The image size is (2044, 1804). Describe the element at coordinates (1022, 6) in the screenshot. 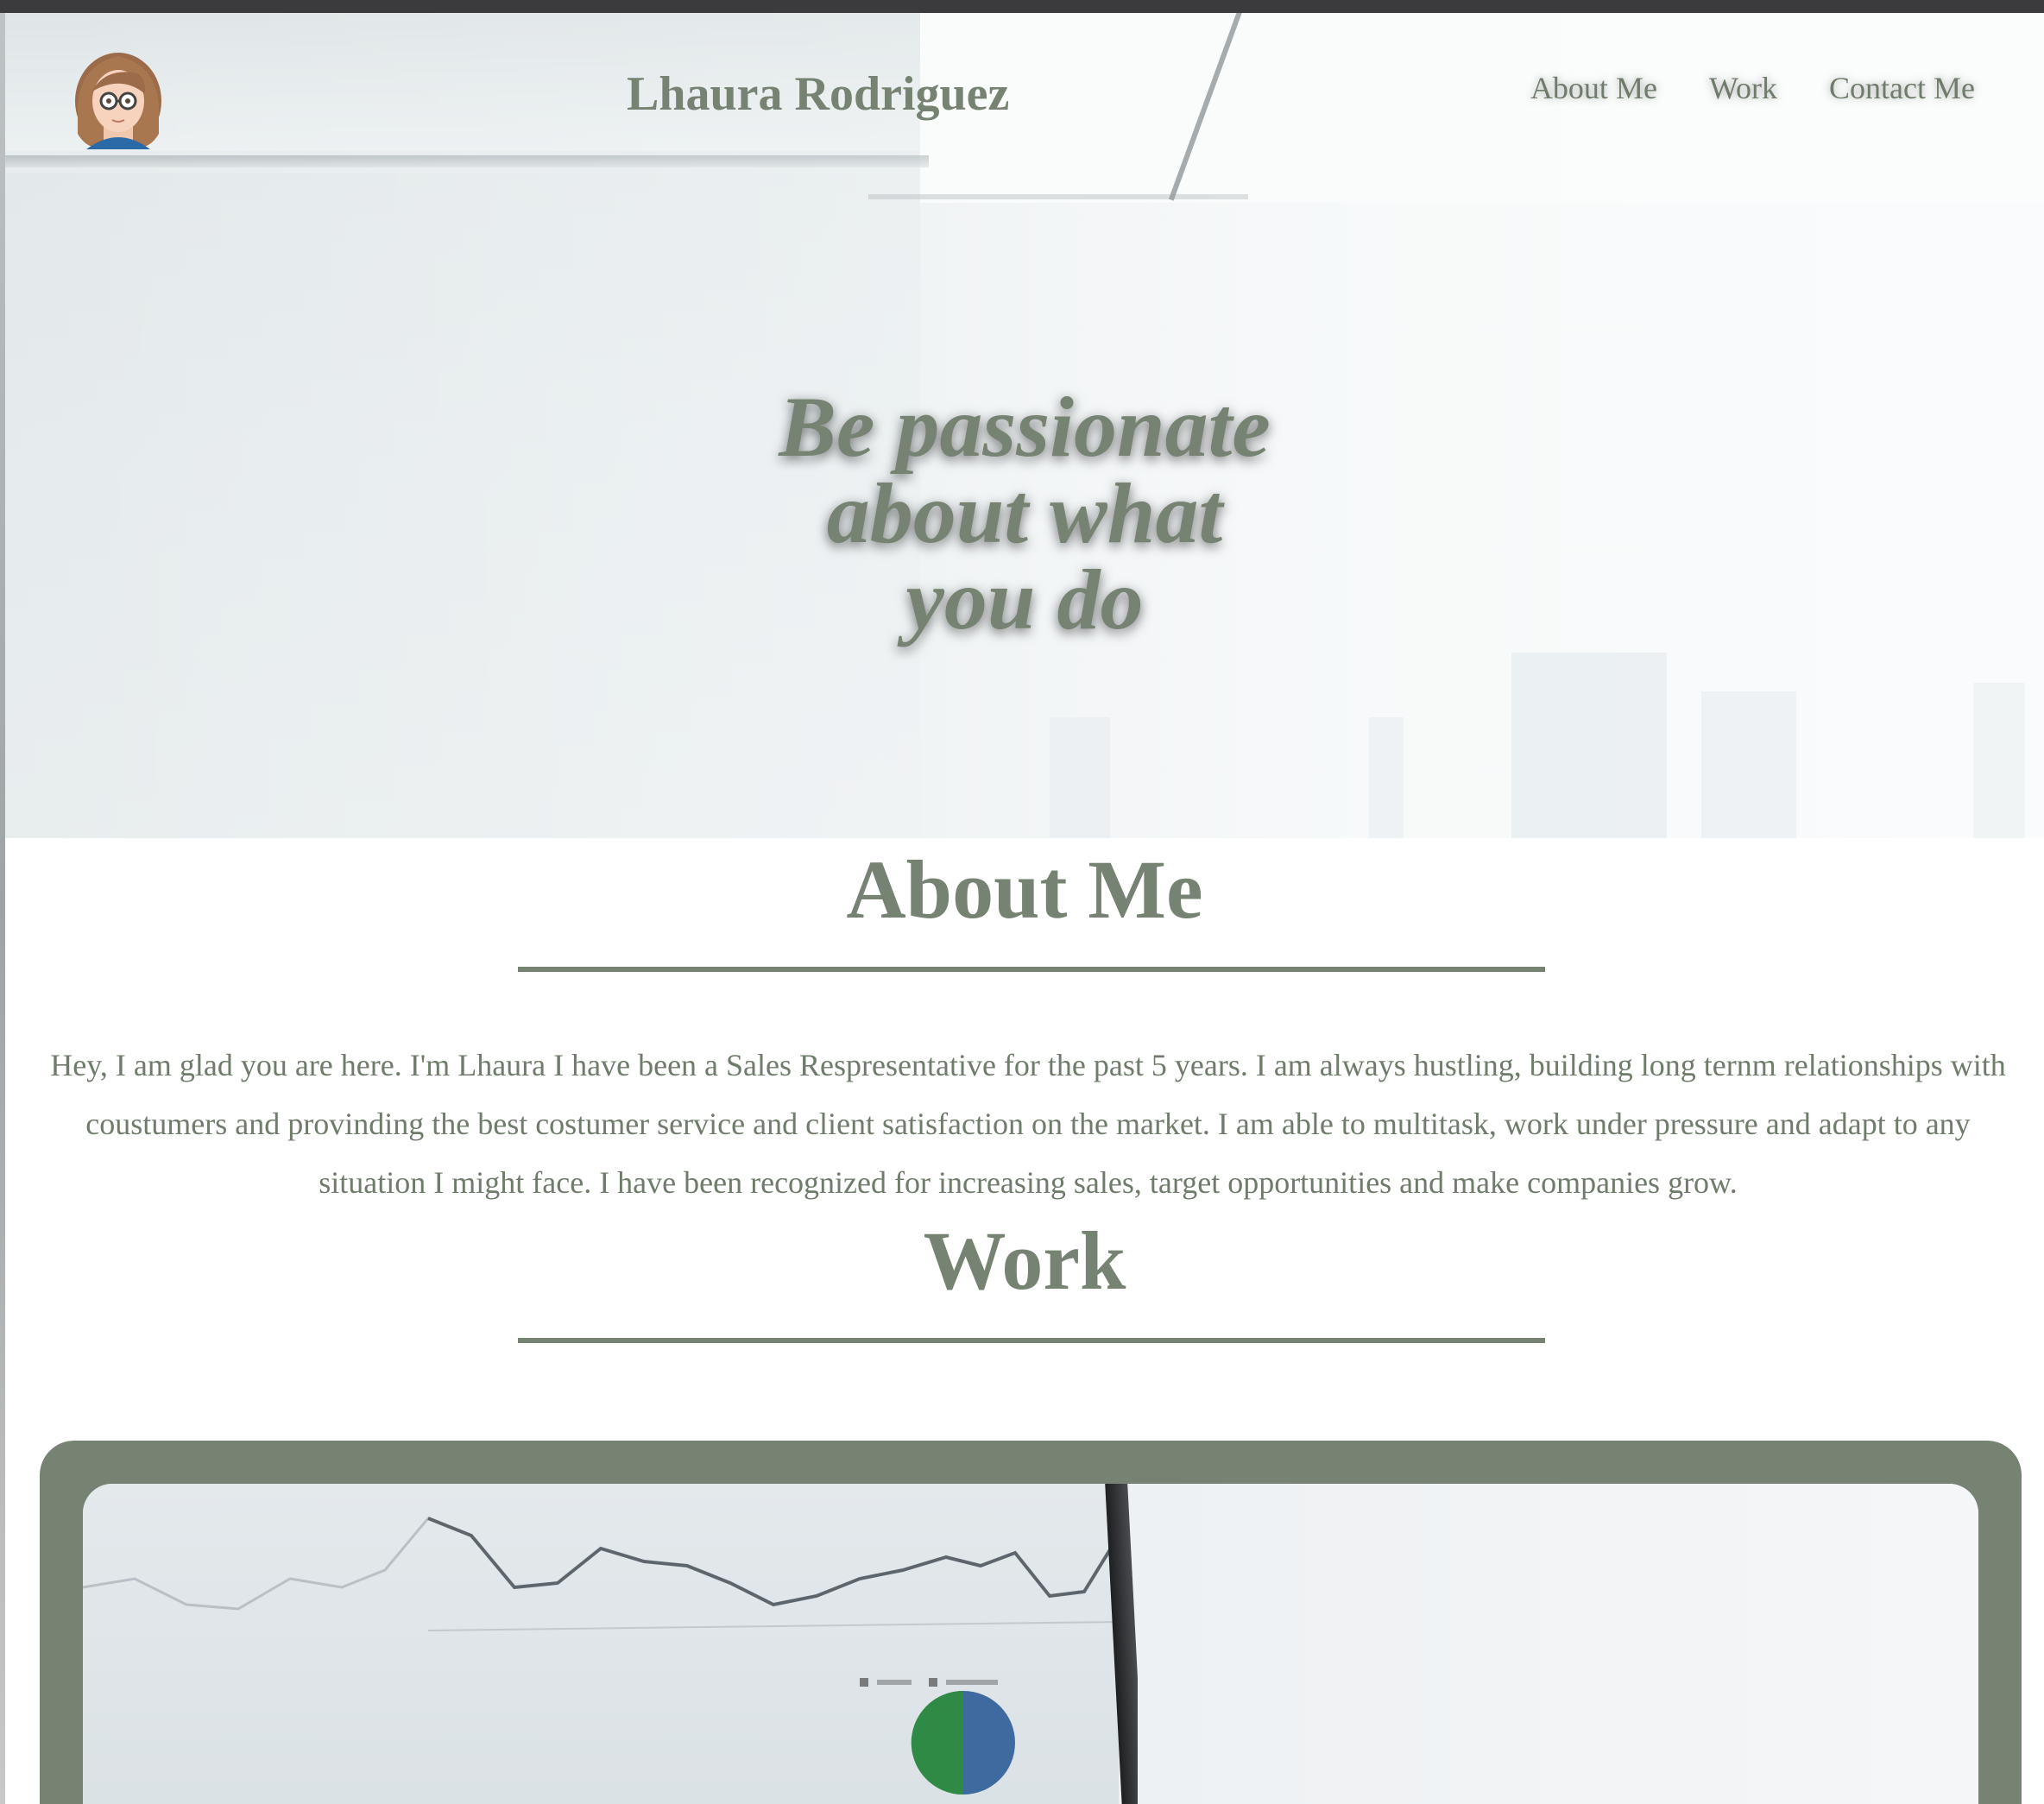

I see `browser-top-strip` at that location.